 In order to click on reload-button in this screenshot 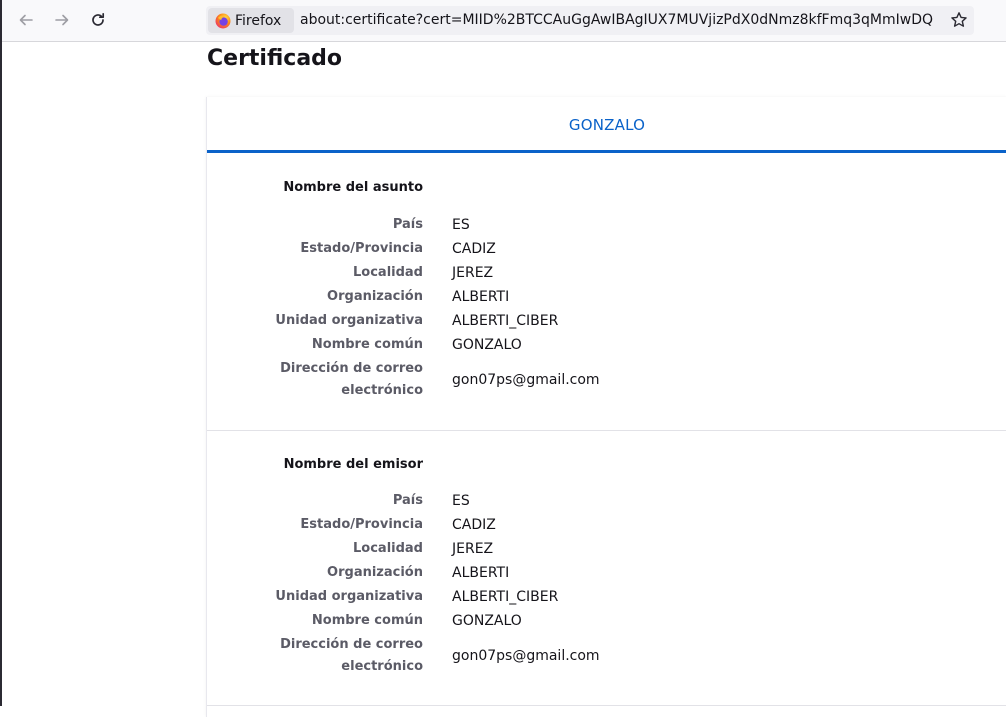, I will do `click(98, 20)`.